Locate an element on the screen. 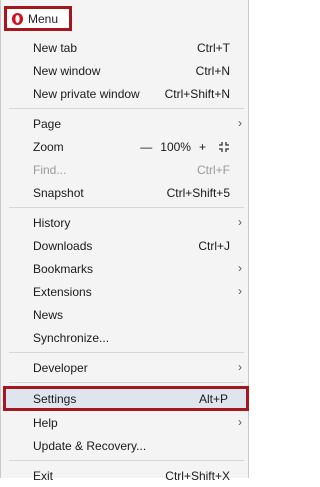 This screenshot has width=320, height=487. menu-item-new-tab: New tab Ctrl+T is located at coordinates (124, 47).